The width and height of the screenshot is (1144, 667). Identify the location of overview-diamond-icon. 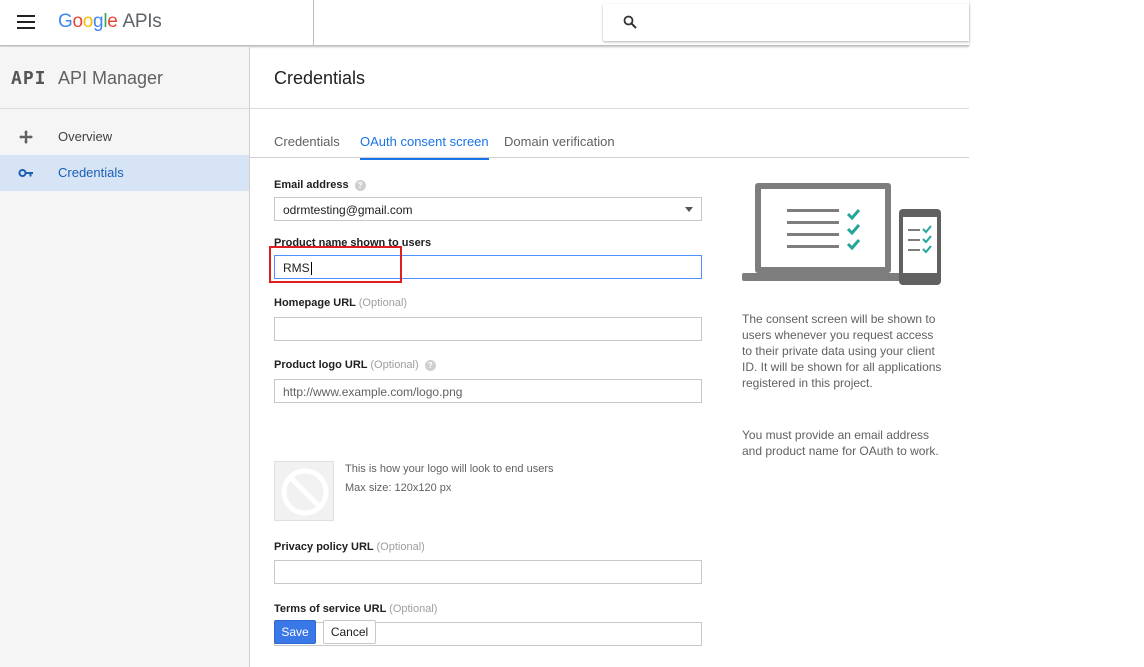
(26, 137).